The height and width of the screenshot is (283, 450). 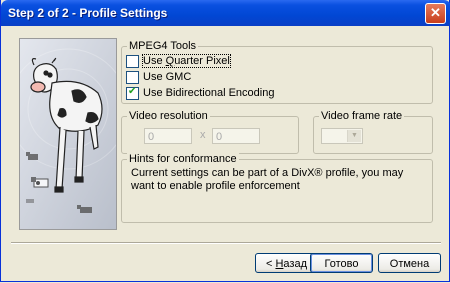 What do you see at coordinates (341, 263) in the screenshot?
I see `finish-button: Готово` at bounding box center [341, 263].